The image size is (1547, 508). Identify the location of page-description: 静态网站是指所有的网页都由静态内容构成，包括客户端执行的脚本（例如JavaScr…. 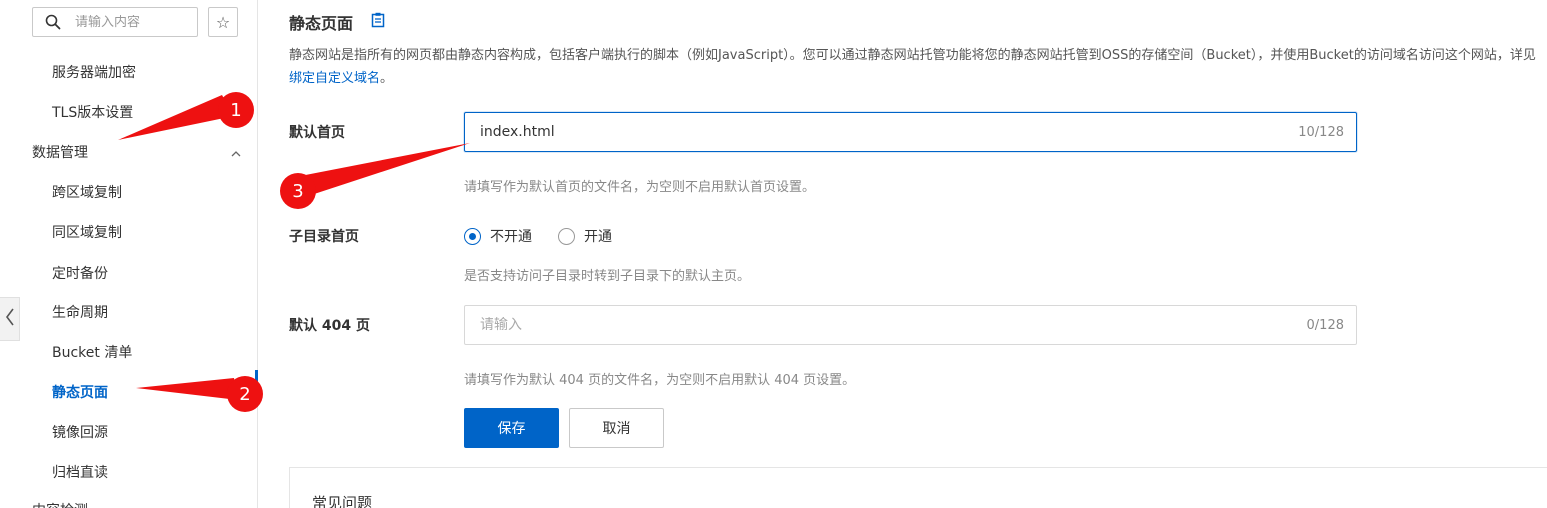
(914, 67).